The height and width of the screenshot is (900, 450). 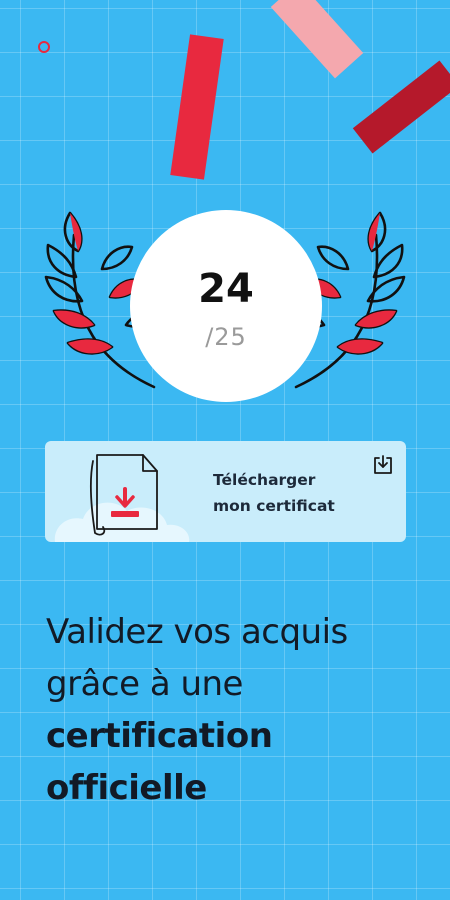 I want to click on decorative-pink-strip, so click(x=317, y=39).